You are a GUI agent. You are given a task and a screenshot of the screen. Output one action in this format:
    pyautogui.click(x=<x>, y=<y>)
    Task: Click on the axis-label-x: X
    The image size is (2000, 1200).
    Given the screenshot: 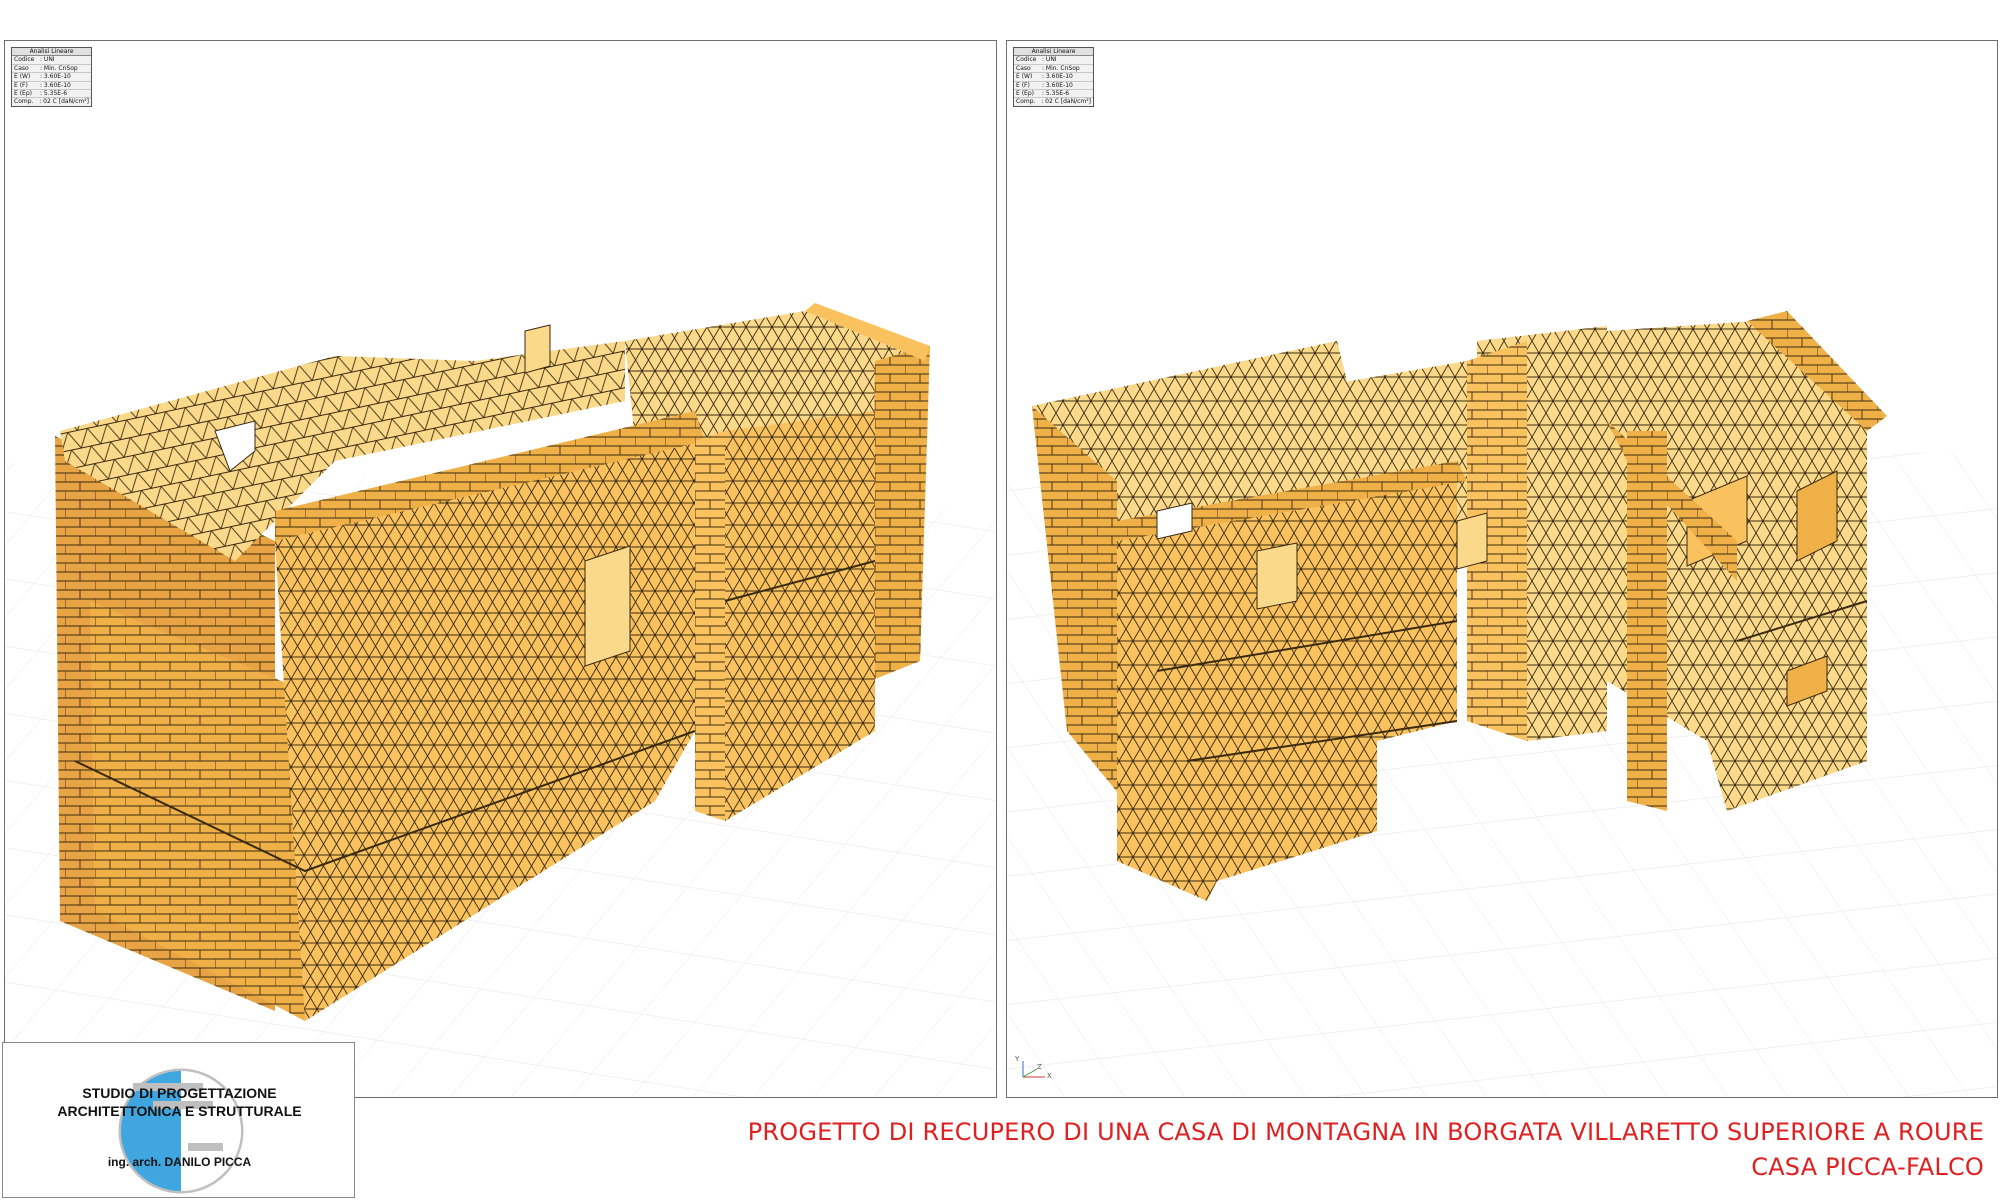 What is the action you would take?
    pyautogui.click(x=1049, y=1076)
    